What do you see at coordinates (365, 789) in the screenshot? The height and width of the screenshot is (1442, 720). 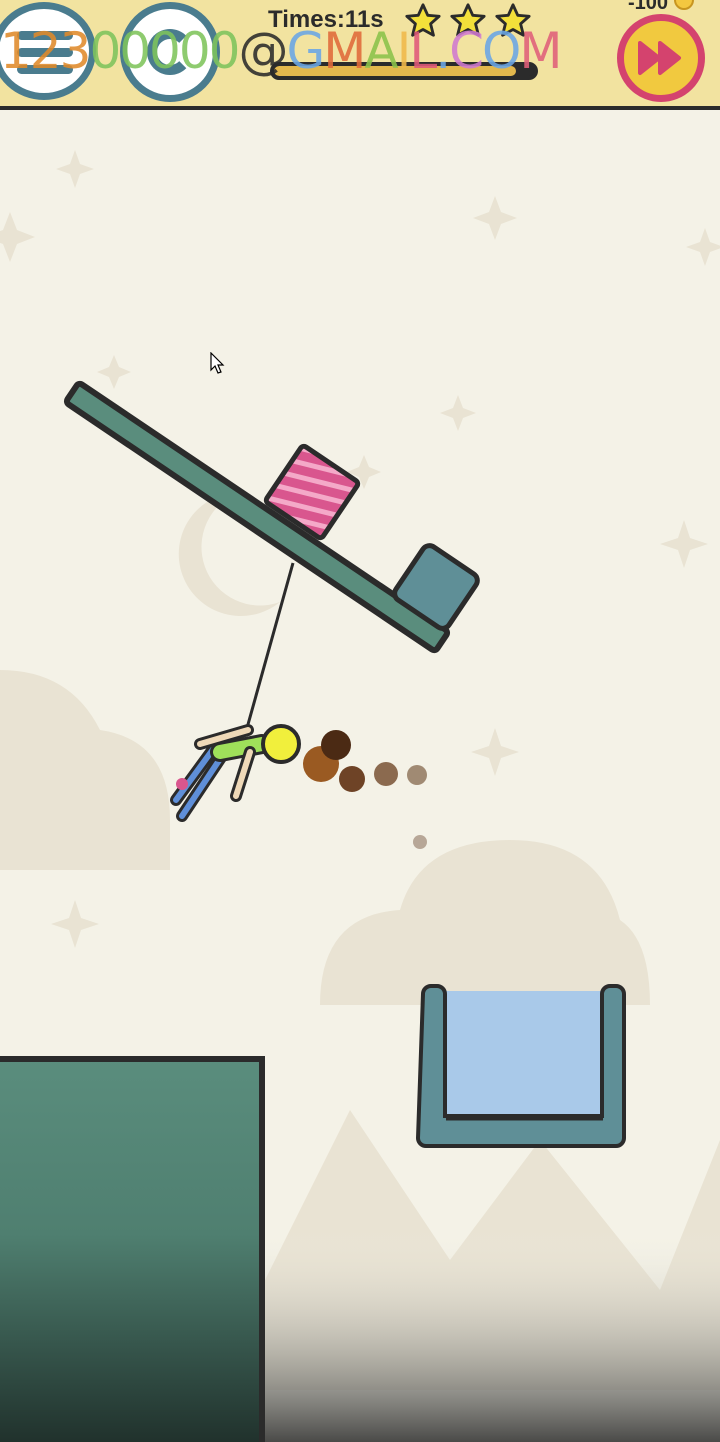 I see `dust-particles` at bounding box center [365, 789].